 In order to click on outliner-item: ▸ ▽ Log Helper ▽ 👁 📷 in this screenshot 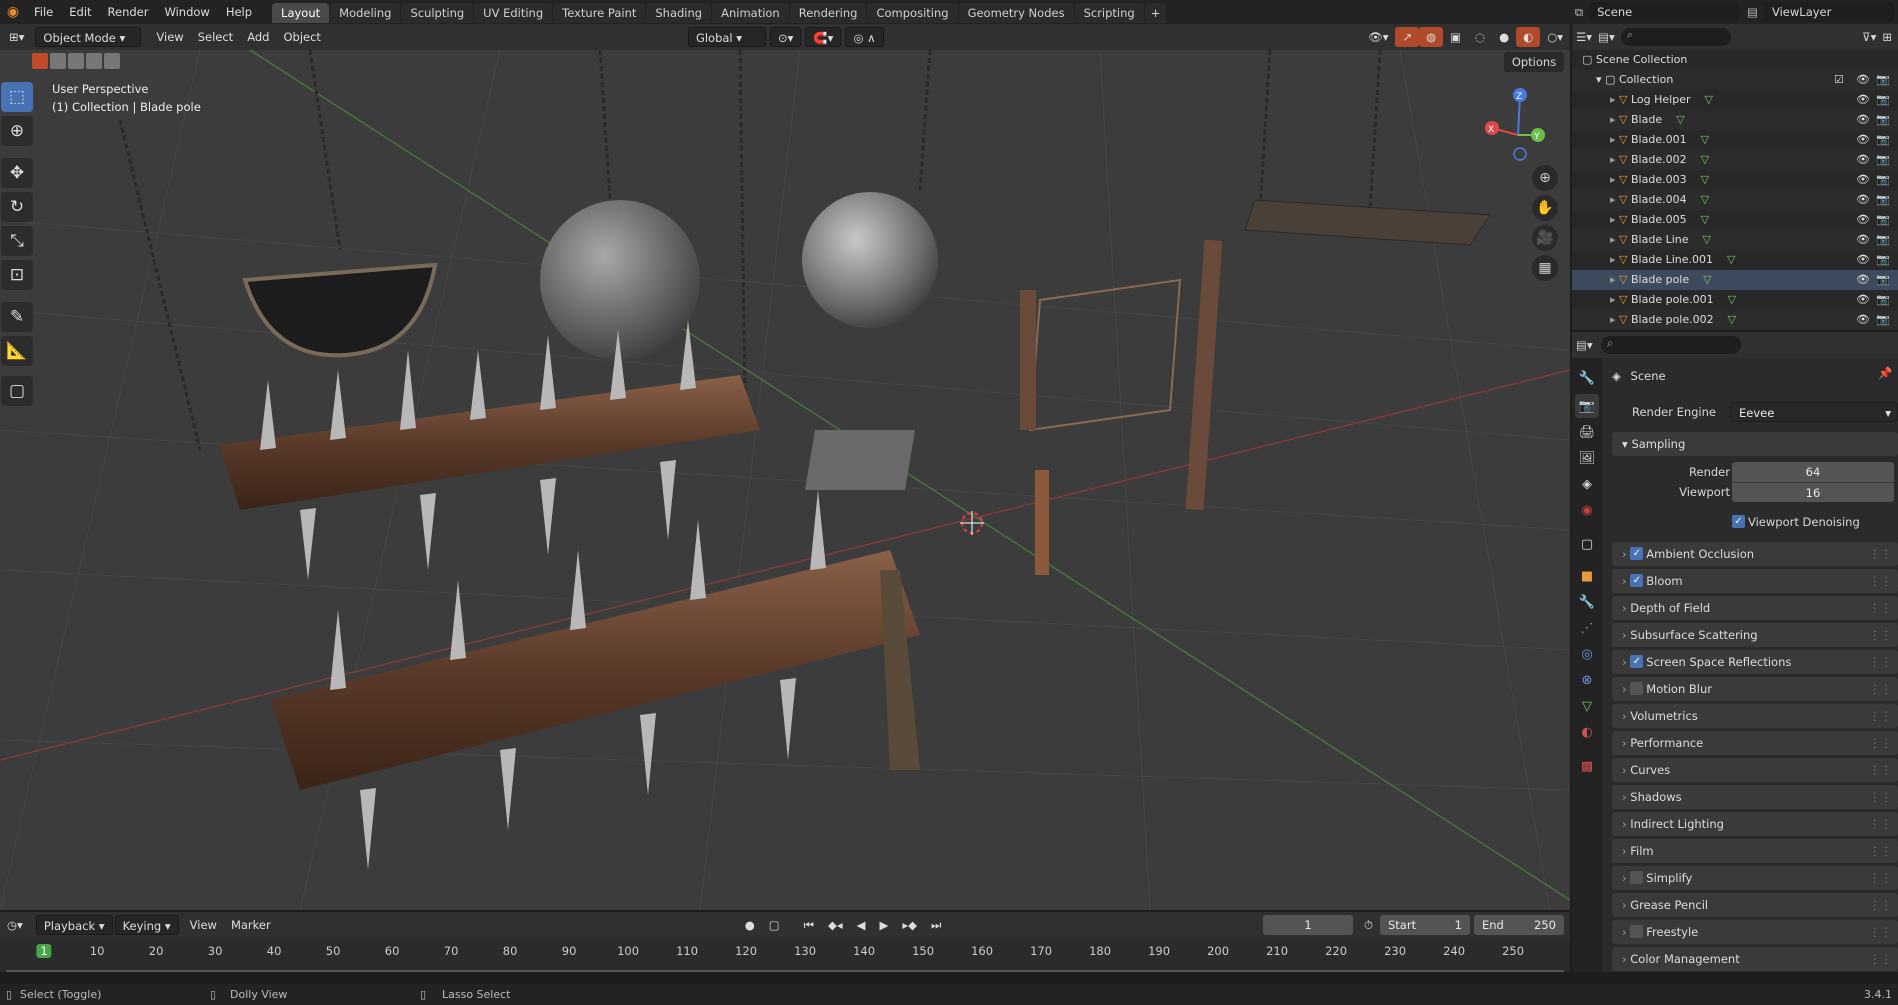, I will do `click(1735, 100)`.